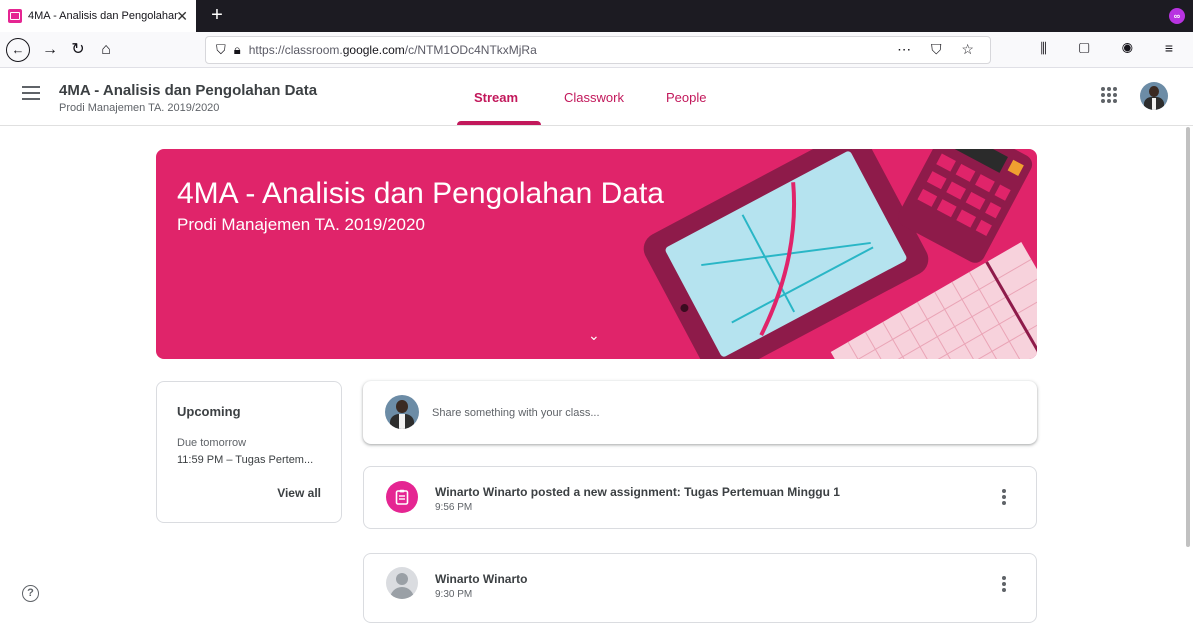  Describe the element at coordinates (496, 97) in the screenshot. I see `tab-stream: Stream` at that location.